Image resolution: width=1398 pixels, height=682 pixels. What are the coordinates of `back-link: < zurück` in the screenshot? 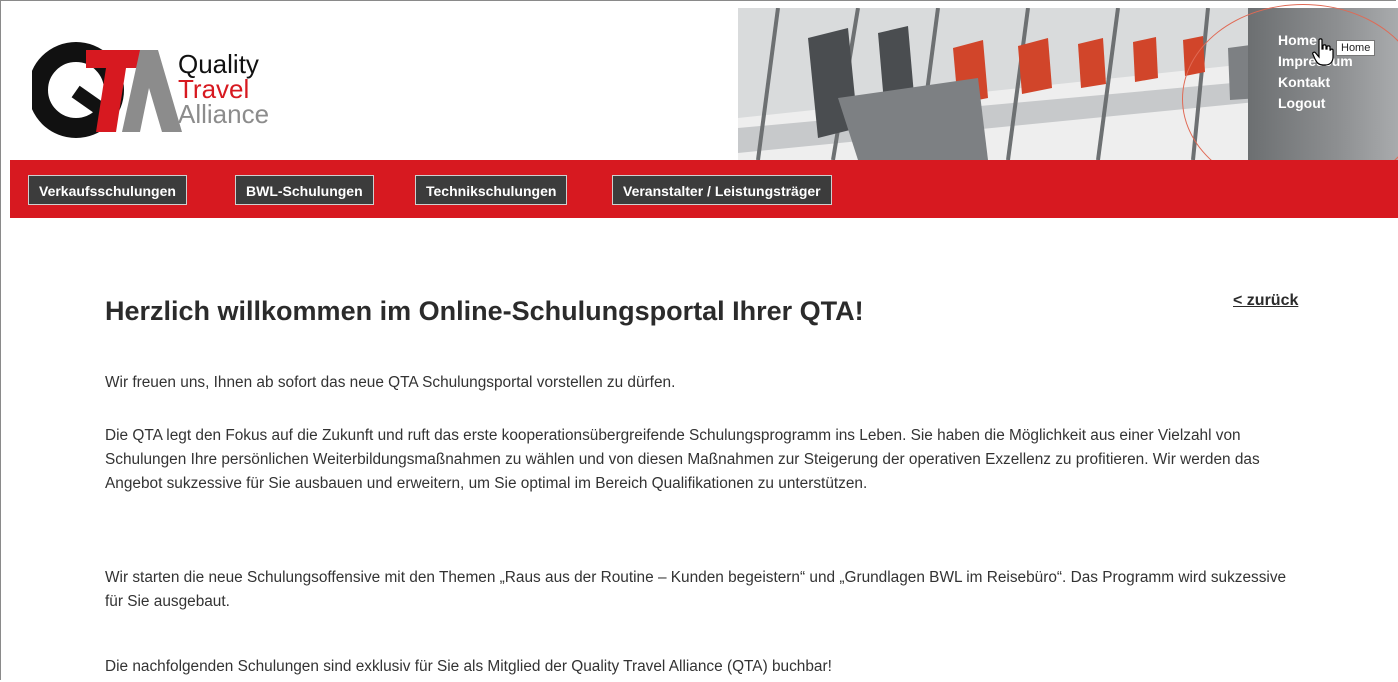 It's located at (1265, 301).